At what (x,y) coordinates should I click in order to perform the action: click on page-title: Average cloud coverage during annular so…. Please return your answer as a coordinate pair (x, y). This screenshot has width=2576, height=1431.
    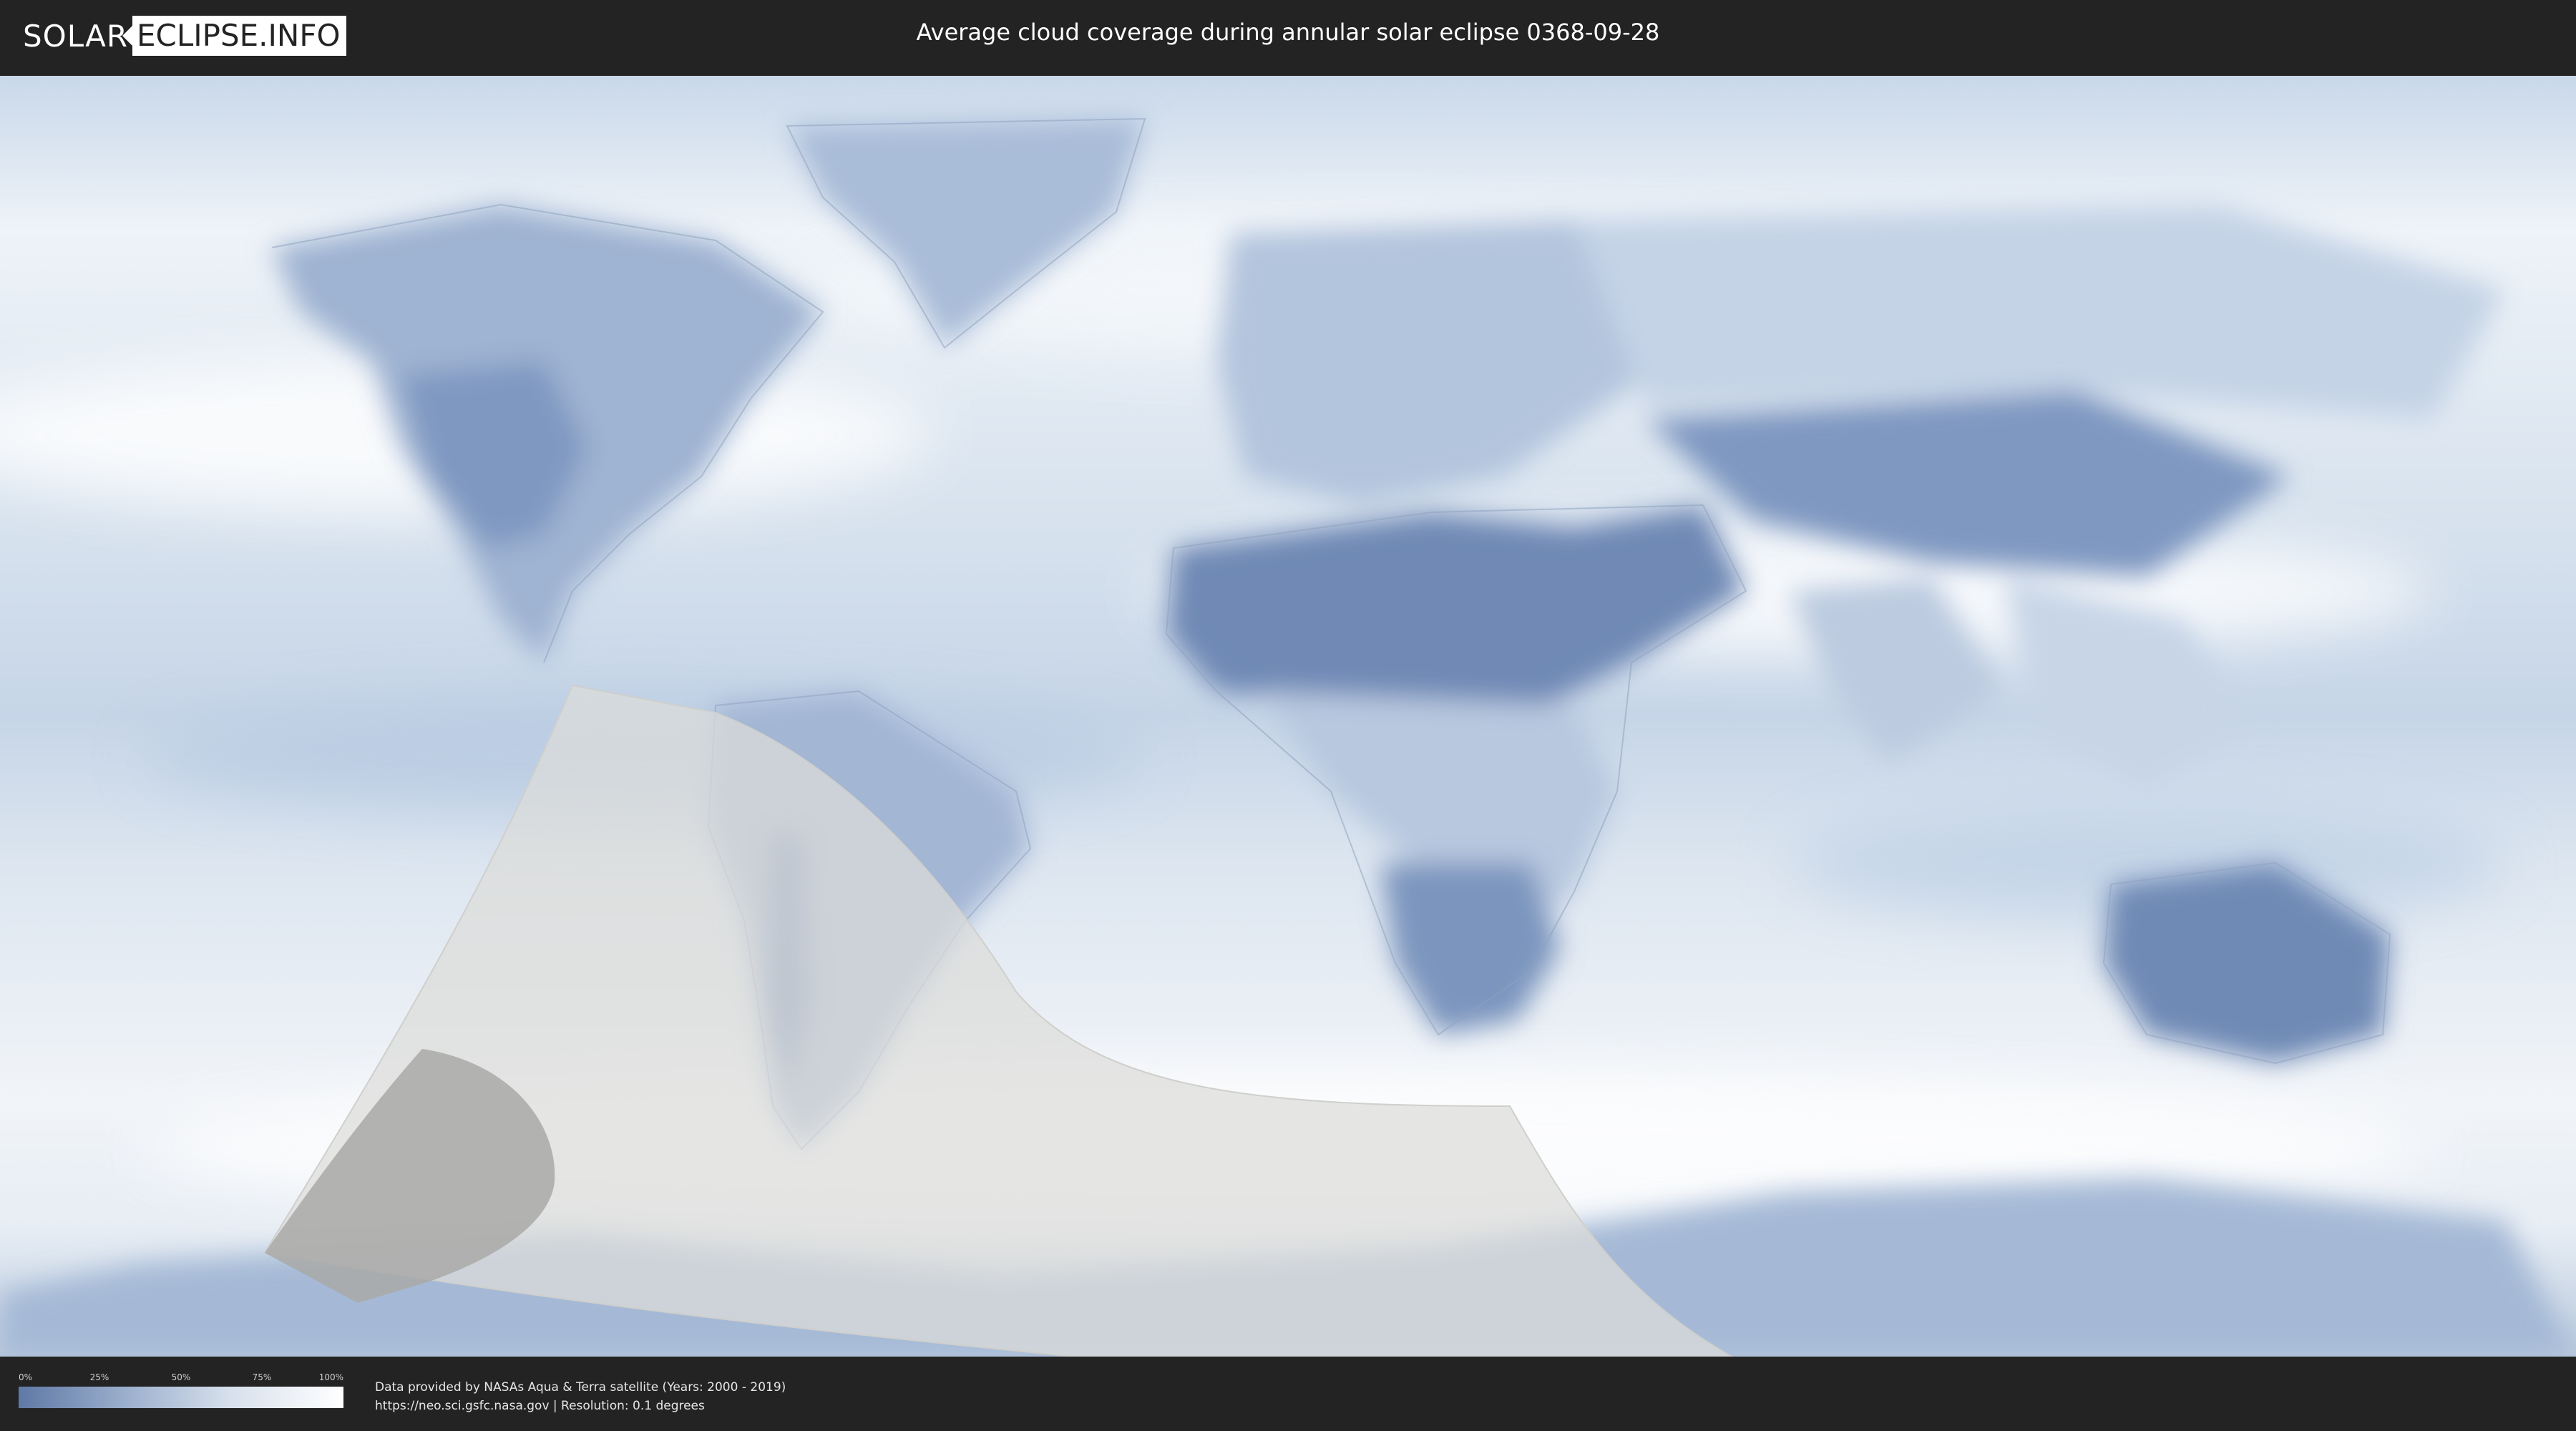
    Looking at the image, I should click on (1288, 32).